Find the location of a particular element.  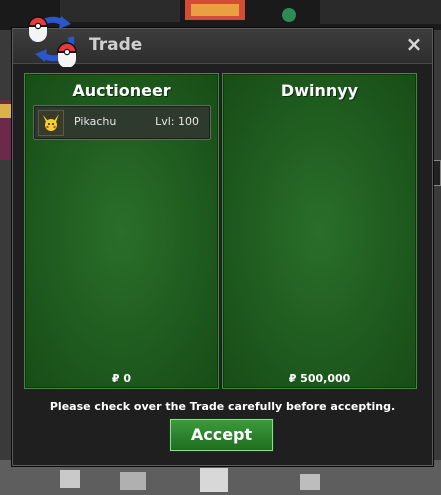

trade-swap-icon is located at coordinates (52, 41).